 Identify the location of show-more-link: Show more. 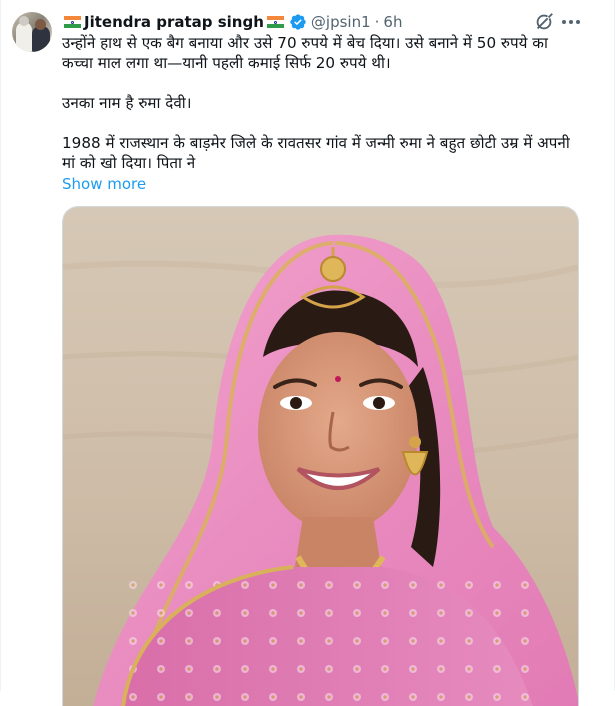
(104, 184).